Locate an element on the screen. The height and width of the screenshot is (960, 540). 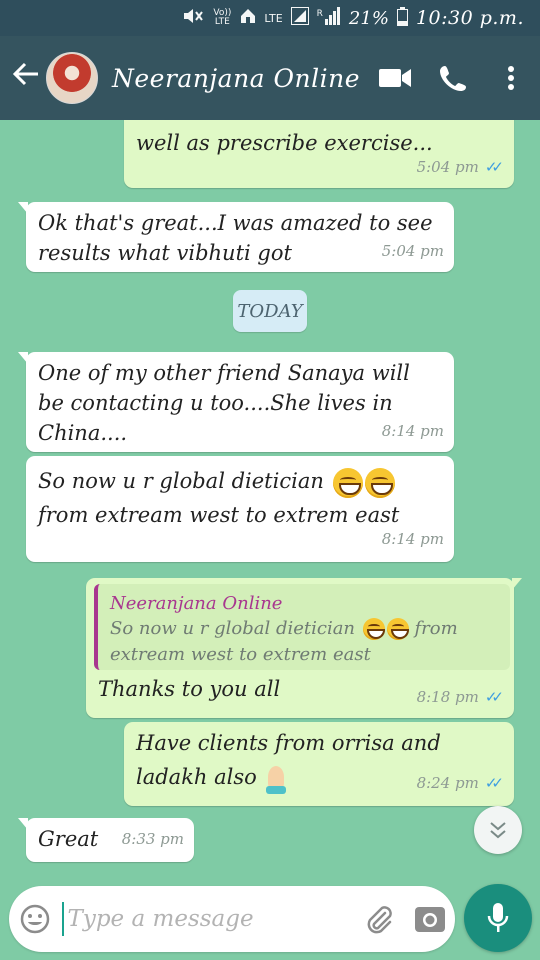
message-meta: 5:04 pm ✓✓ is located at coordinates (460, 167).